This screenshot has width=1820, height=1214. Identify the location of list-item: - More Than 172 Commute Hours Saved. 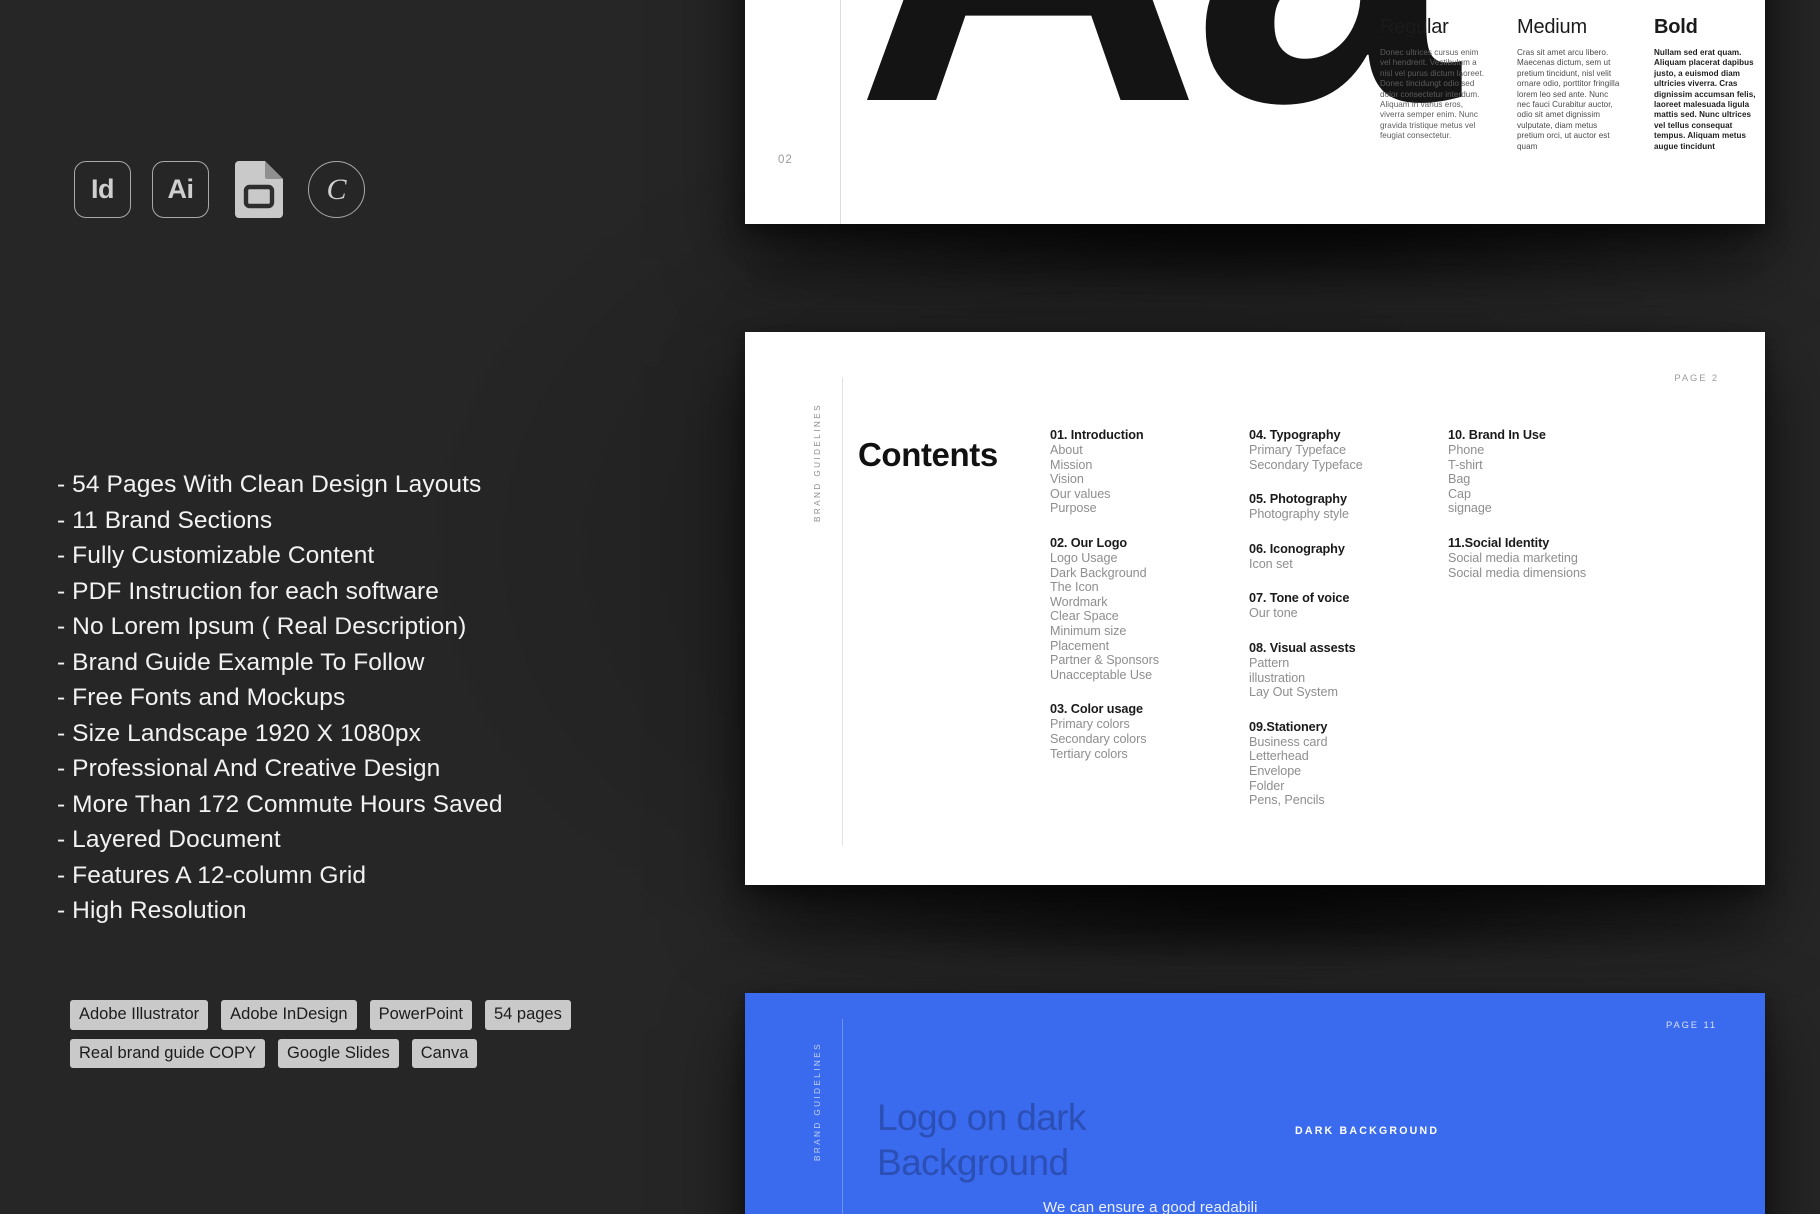
(280, 804).